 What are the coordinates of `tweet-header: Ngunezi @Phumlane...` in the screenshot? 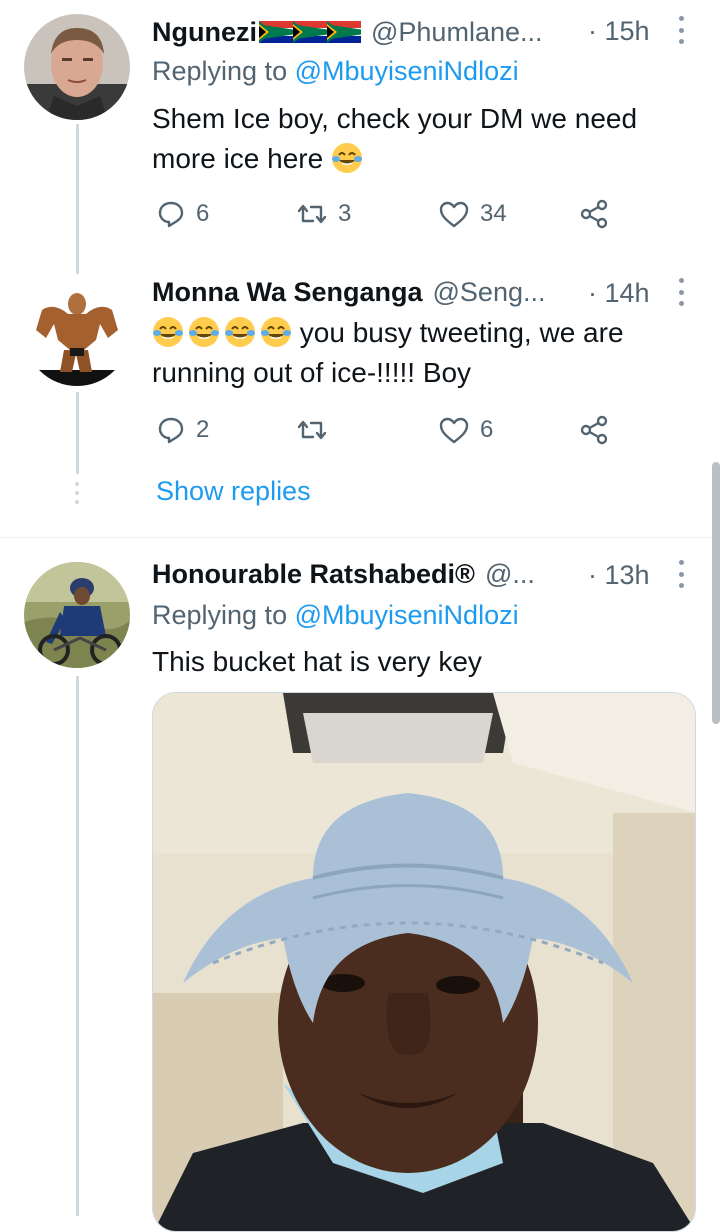 It's located at (347, 32).